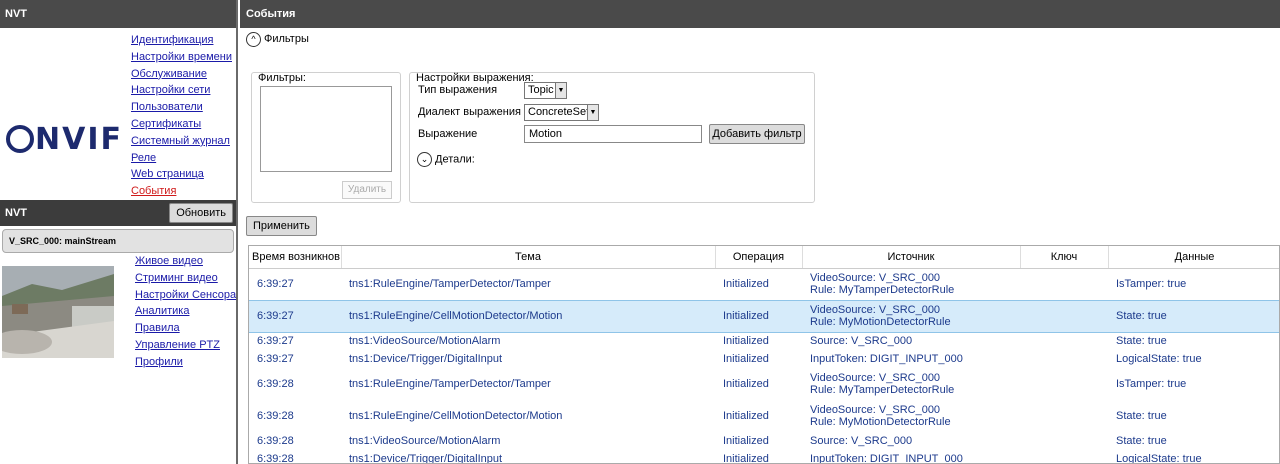  I want to click on media-menu-item: Живое видео, so click(185, 261).